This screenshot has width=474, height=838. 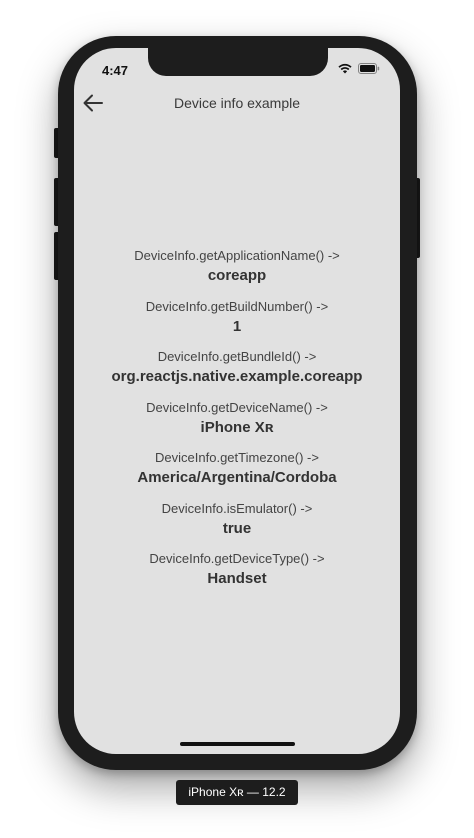 I want to click on info-item-build-number: DeviceInfo.getBuildNumber() -> 1, so click(x=237, y=323).